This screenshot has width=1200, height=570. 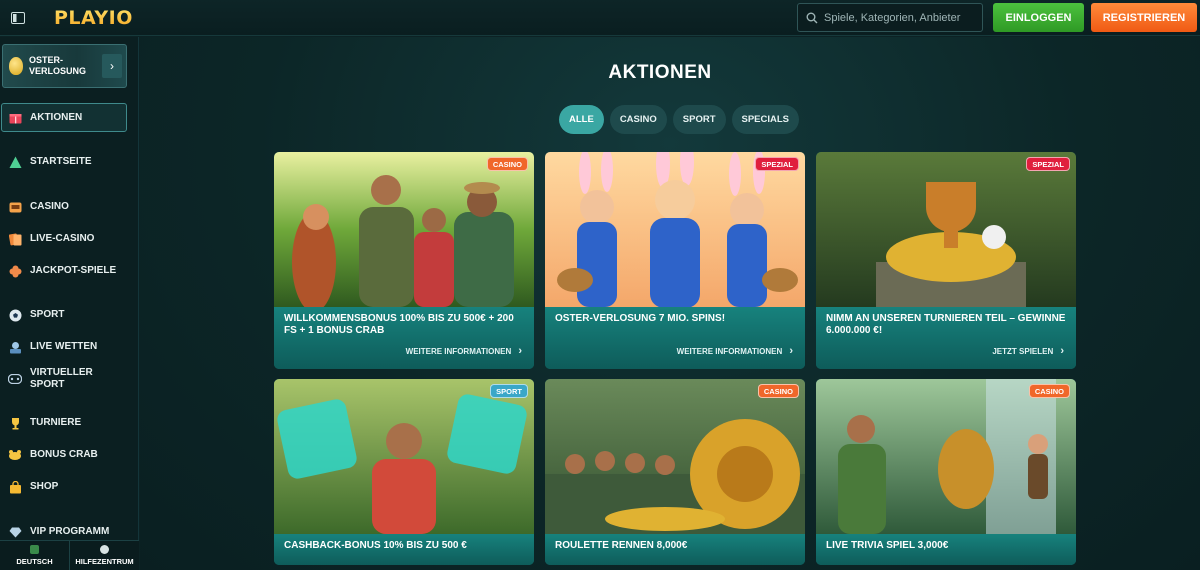 I want to click on gamepad-icon, so click(x=15, y=379).